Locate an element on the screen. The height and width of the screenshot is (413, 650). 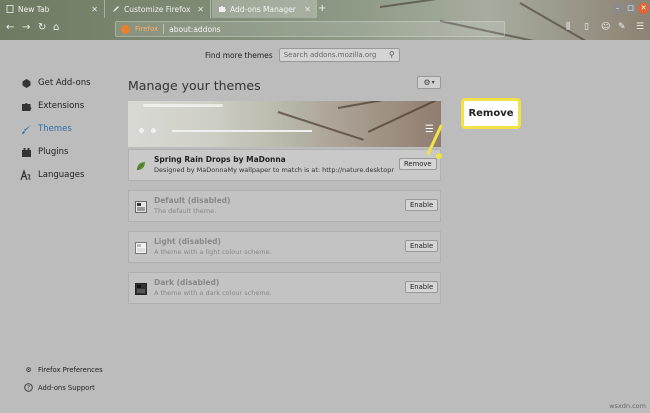
tab-new-tab: New Tab ✕ is located at coordinates (52, 9).